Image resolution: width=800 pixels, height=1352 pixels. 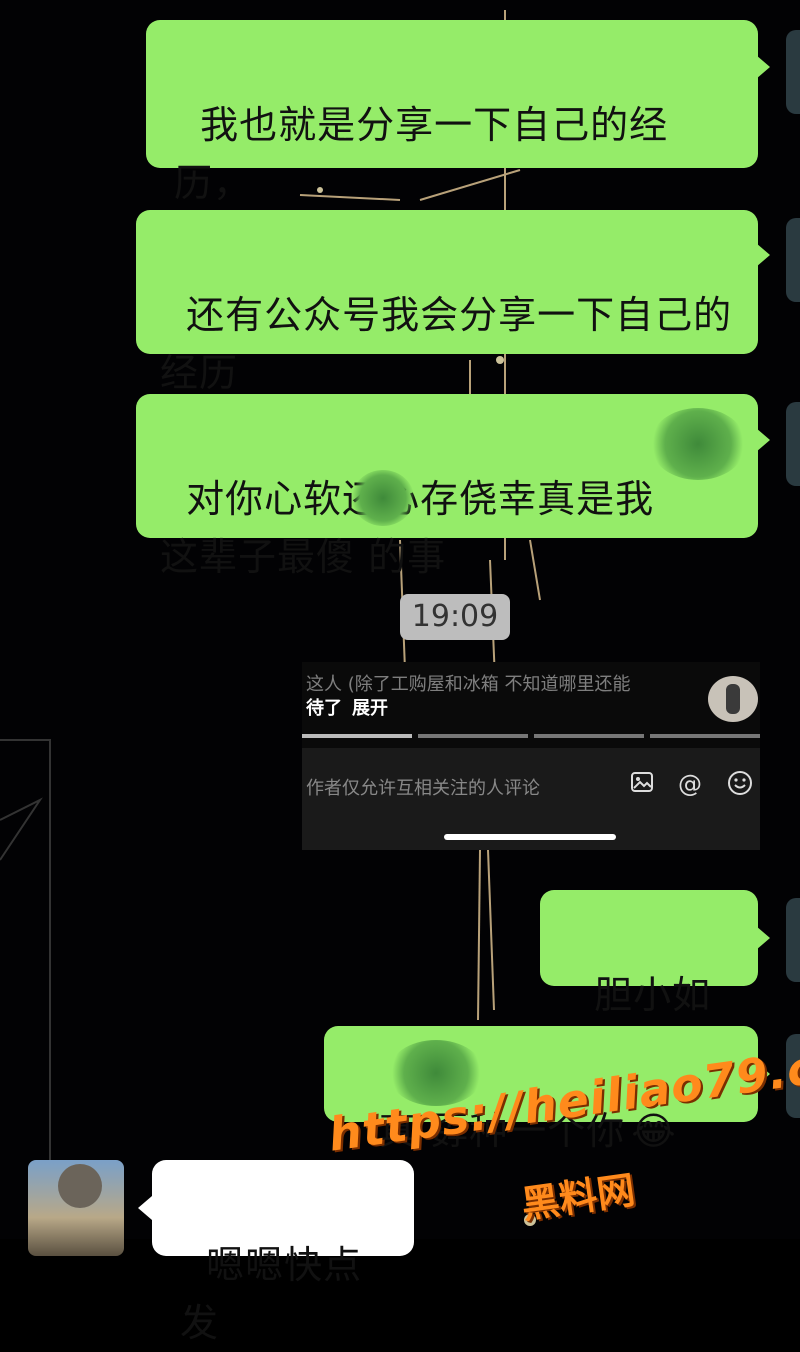 What do you see at coordinates (468, 684) in the screenshot?
I see `truncated-text: 这人 (除了工购屋和冰箱 不知道哪里还能` at bounding box center [468, 684].